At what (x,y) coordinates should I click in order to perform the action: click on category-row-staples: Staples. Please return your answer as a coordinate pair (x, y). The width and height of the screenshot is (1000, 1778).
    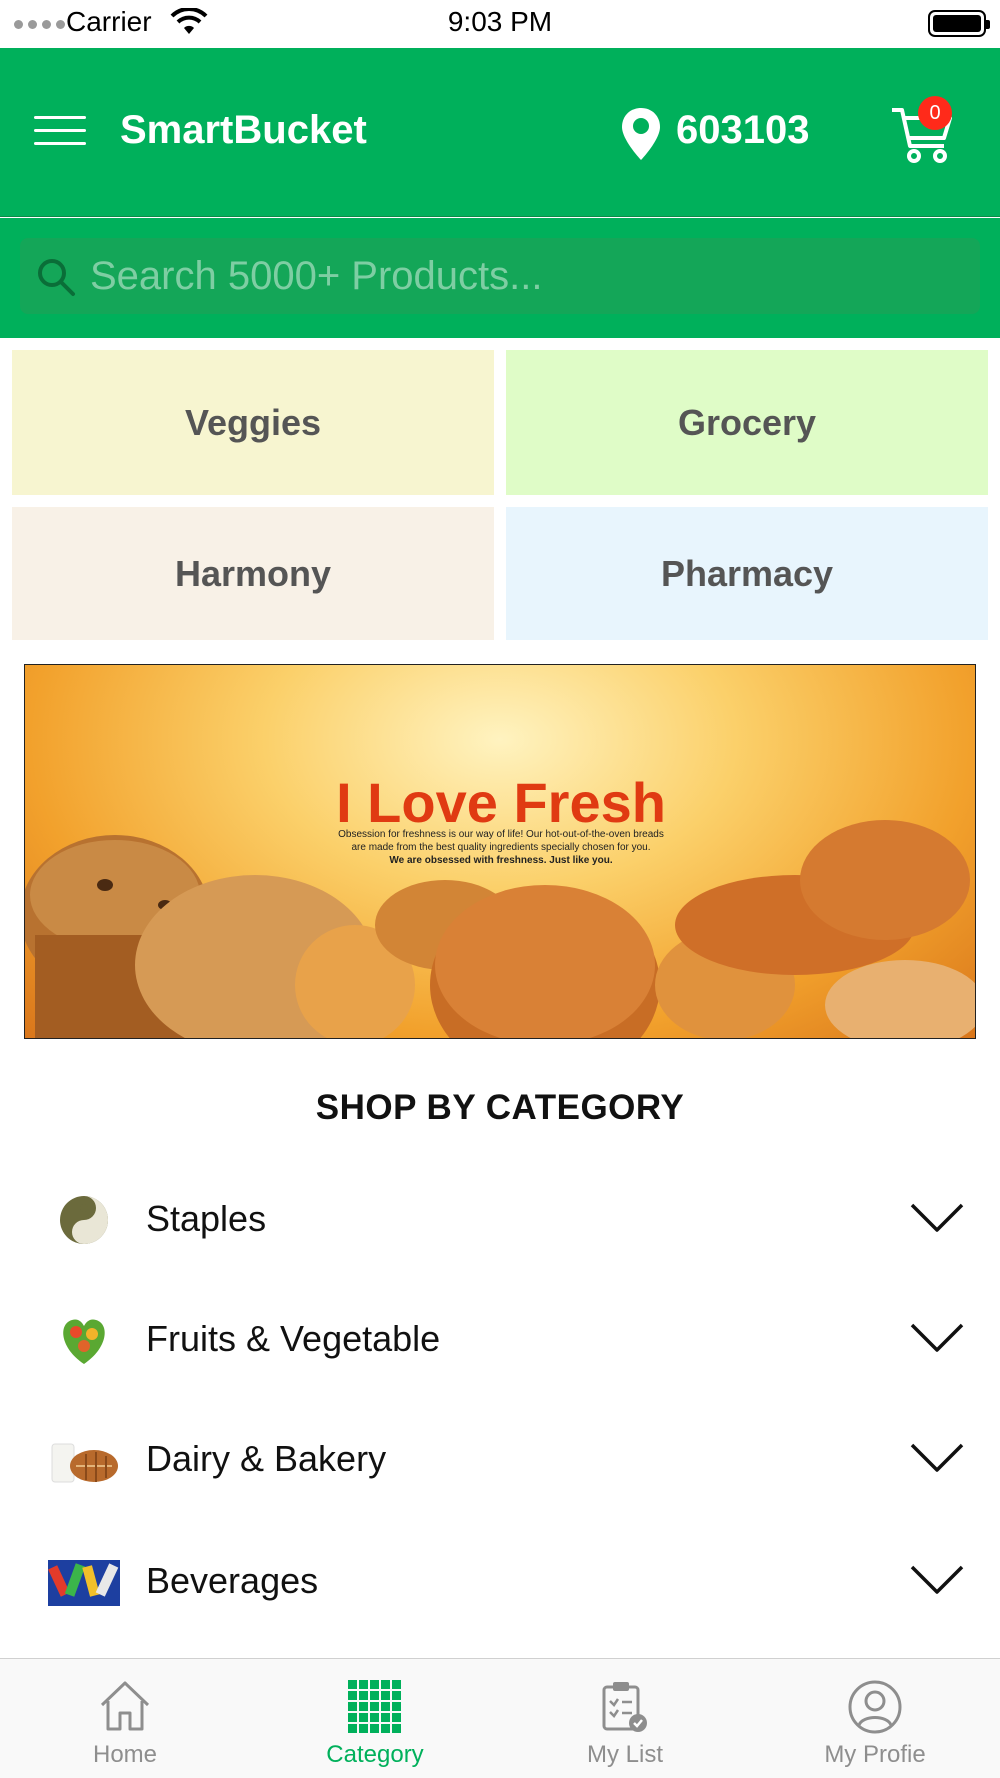
    Looking at the image, I should click on (500, 1220).